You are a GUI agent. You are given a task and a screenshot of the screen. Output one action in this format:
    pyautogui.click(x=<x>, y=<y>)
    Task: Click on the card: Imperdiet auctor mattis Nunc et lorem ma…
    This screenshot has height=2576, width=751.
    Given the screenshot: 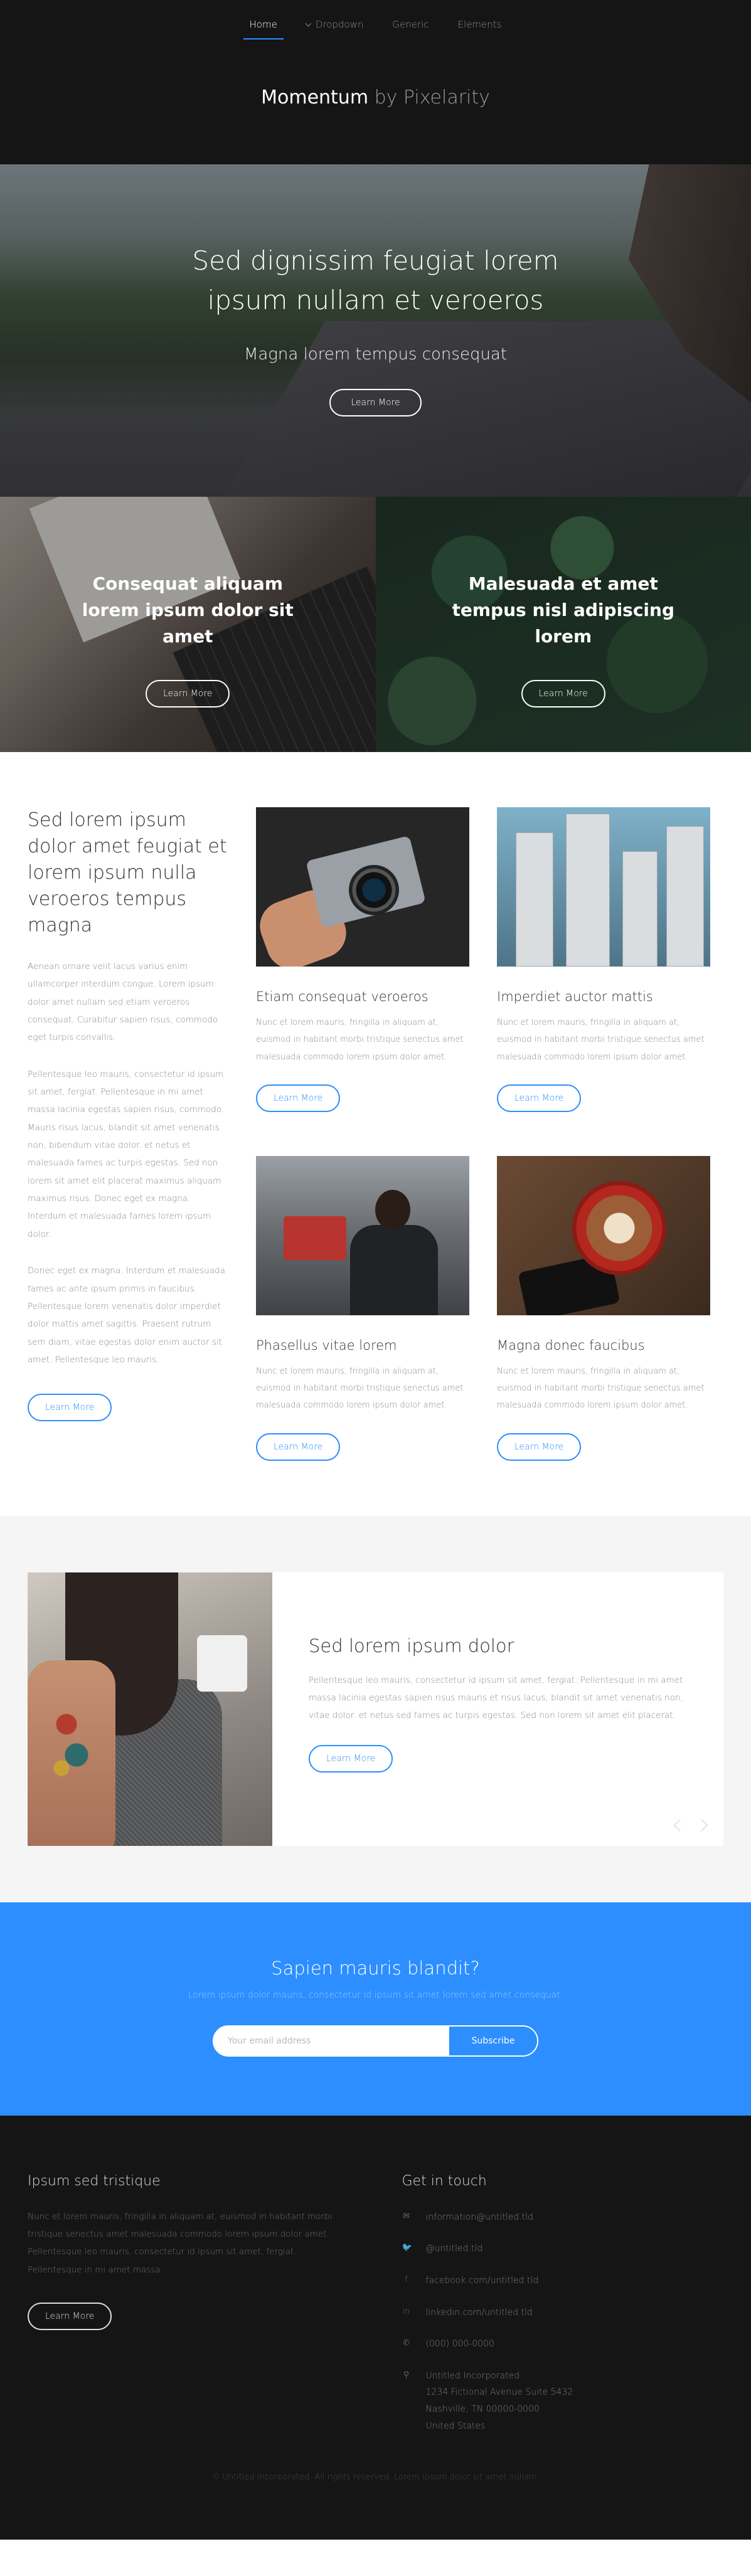 What is the action you would take?
    pyautogui.click(x=604, y=959)
    